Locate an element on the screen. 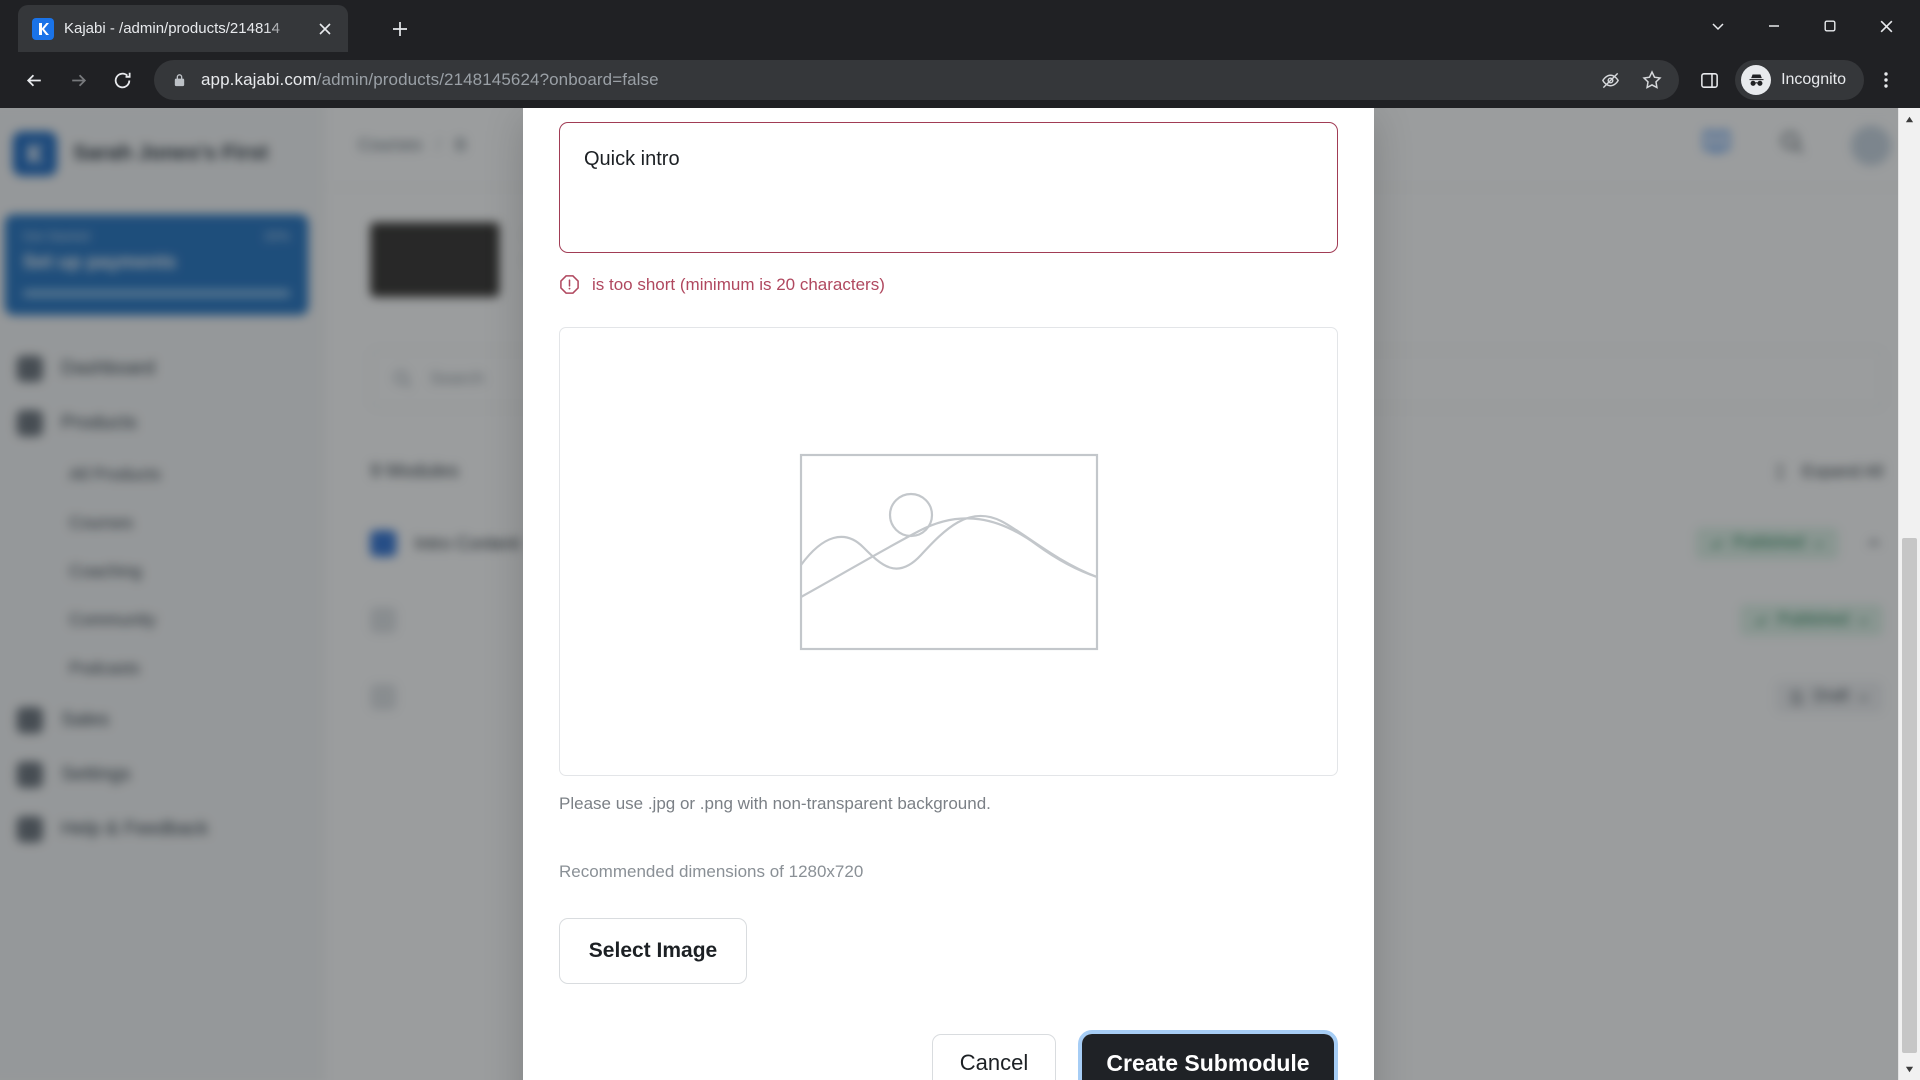  cancel-button: Cancel is located at coordinates (994, 1057).